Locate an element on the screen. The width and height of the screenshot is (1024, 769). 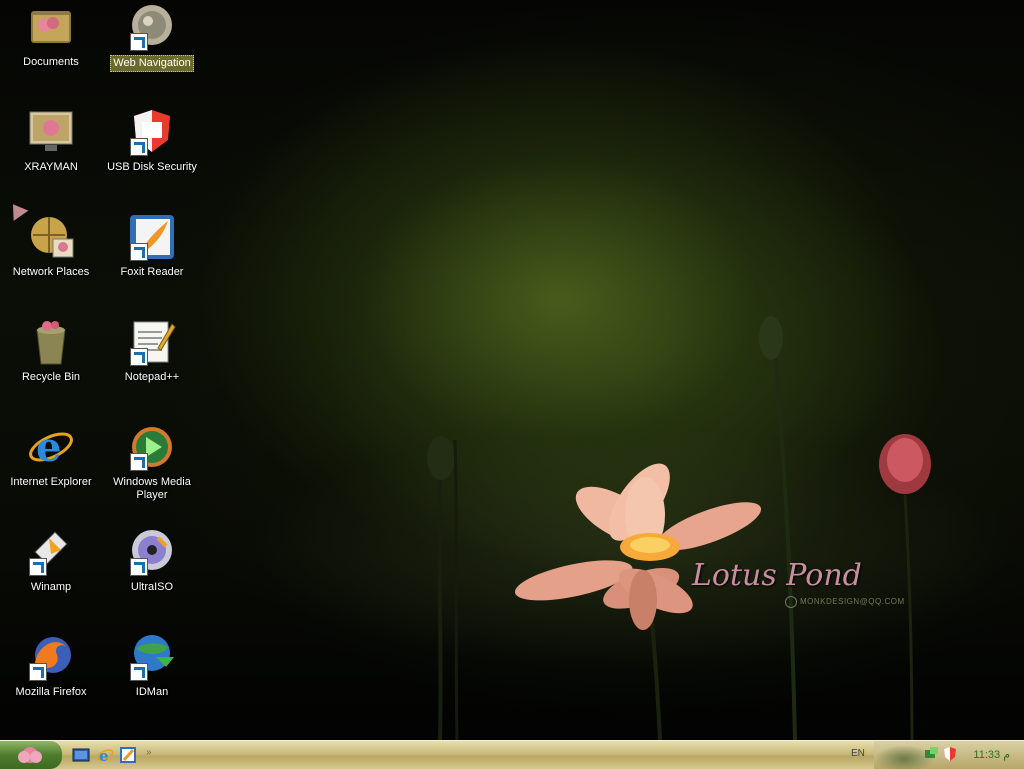
desktop-icon-label: Winamp is located at coordinates (51, 587).